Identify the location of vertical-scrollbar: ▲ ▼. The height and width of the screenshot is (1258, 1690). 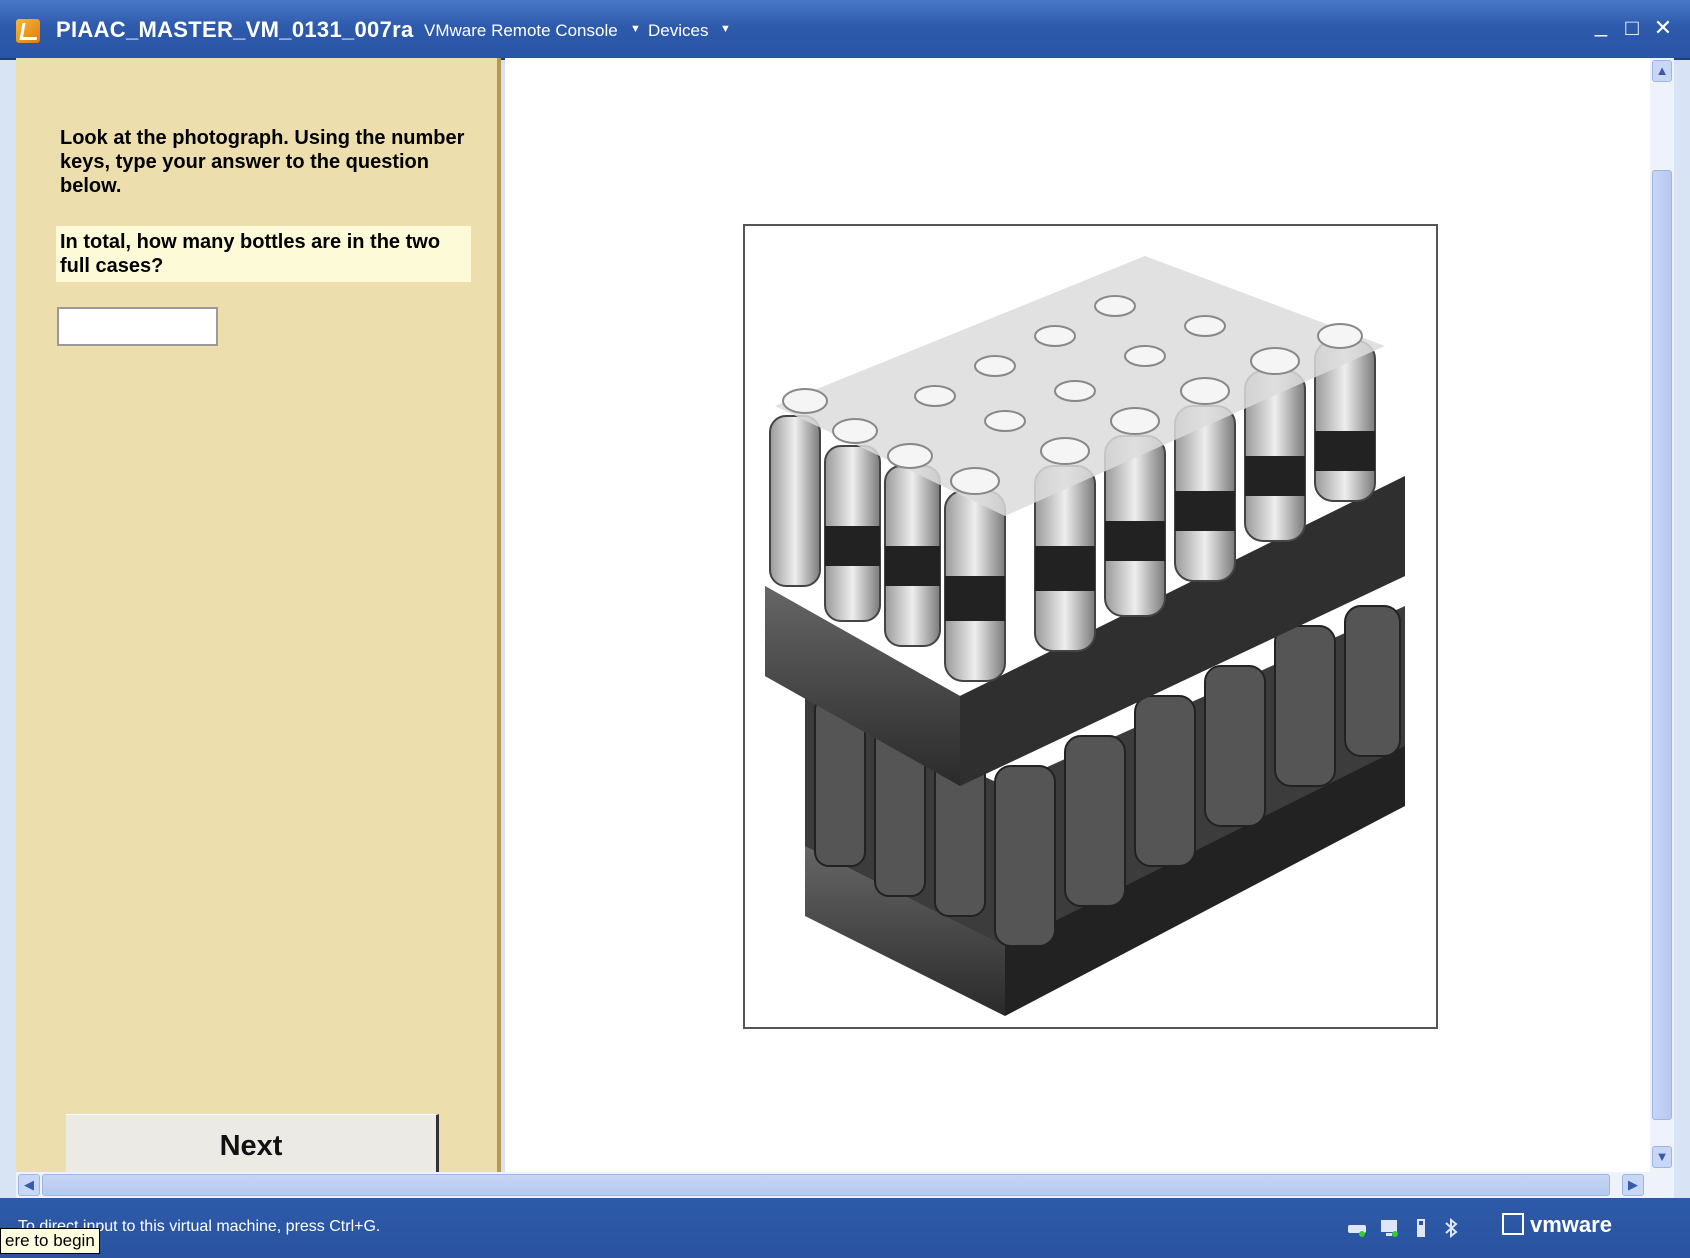
(1662, 615).